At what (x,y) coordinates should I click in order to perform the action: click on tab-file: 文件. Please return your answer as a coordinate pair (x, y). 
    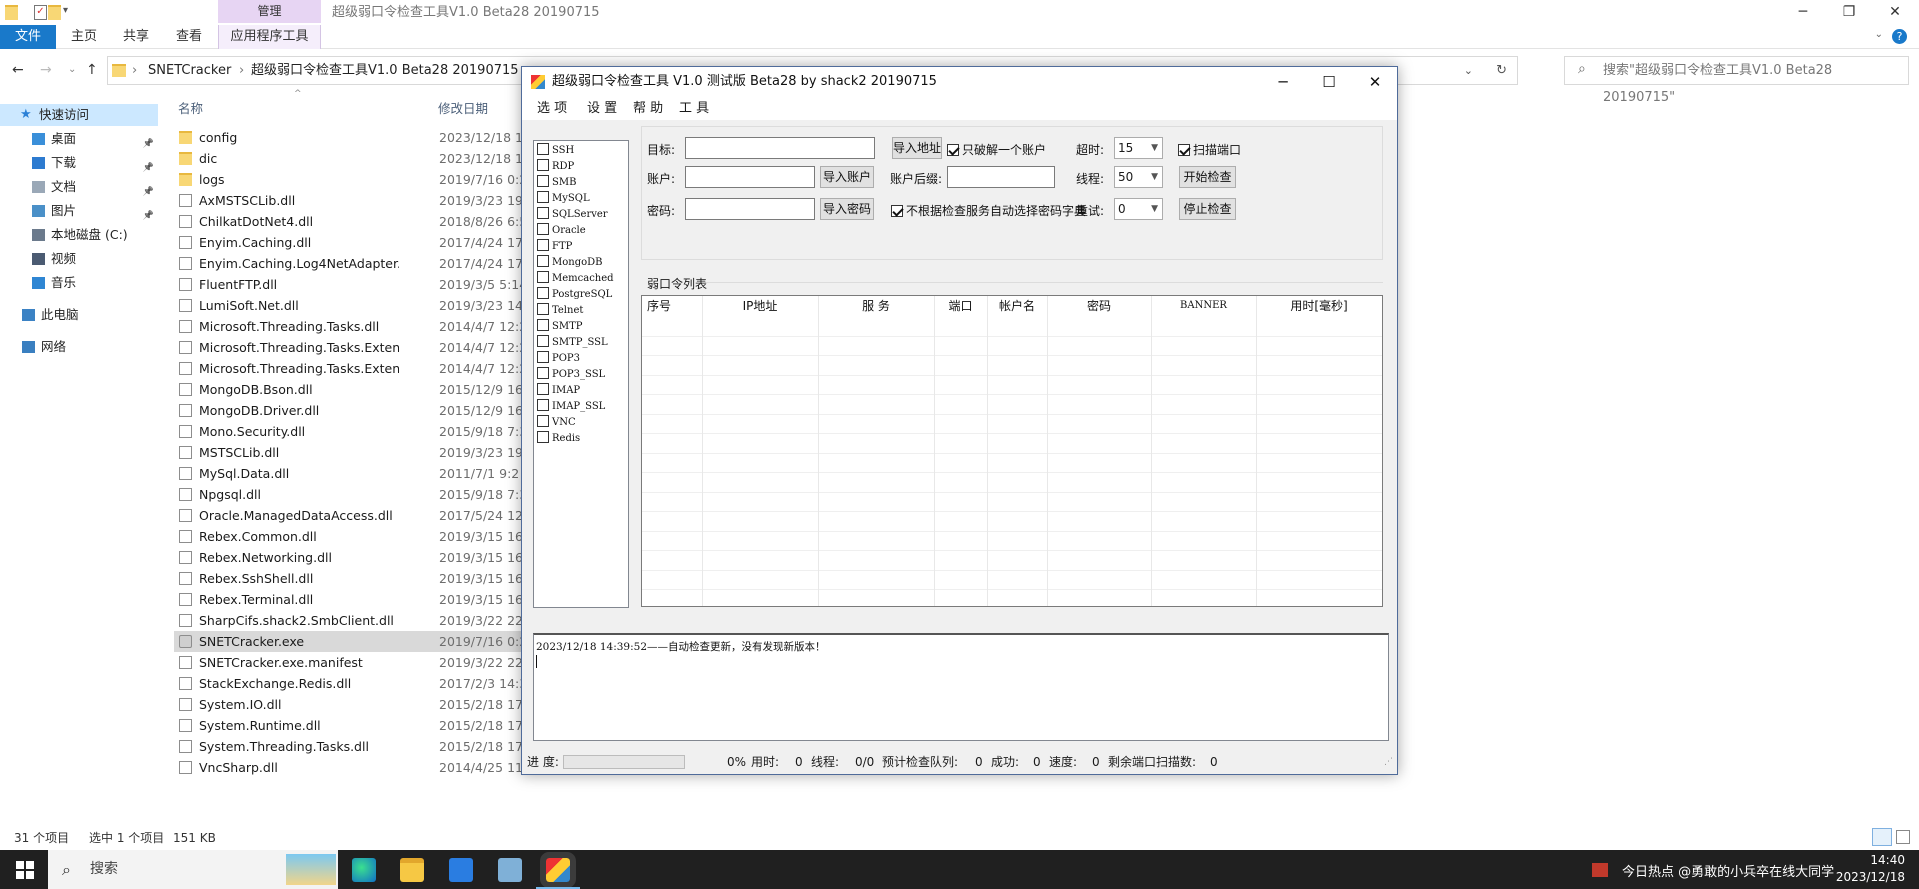
    Looking at the image, I should click on (28, 37).